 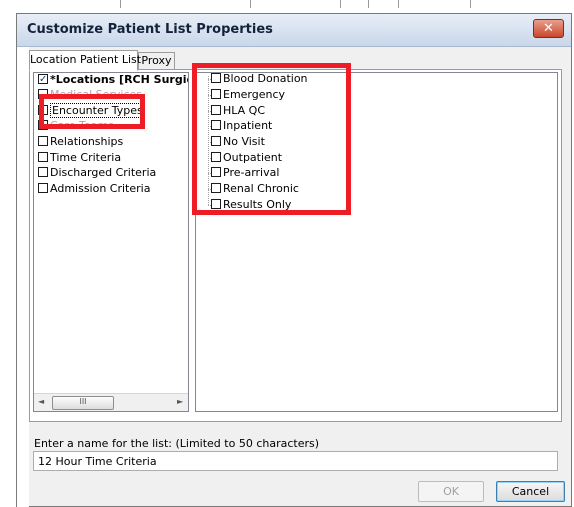 What do you see at coordinates (271, 139) in the screenshot?
I see `highlight-box-encounter-list` at bounding box center [271, 139].